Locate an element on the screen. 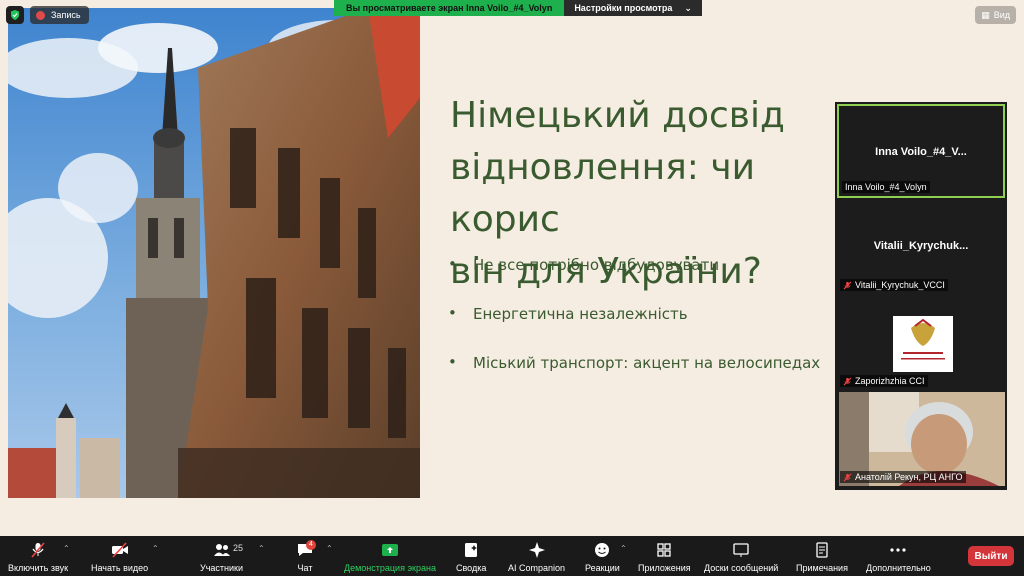 This screenshot has width=1024, height=576. apps-button: Приложения is located at coordinates (664, 556).